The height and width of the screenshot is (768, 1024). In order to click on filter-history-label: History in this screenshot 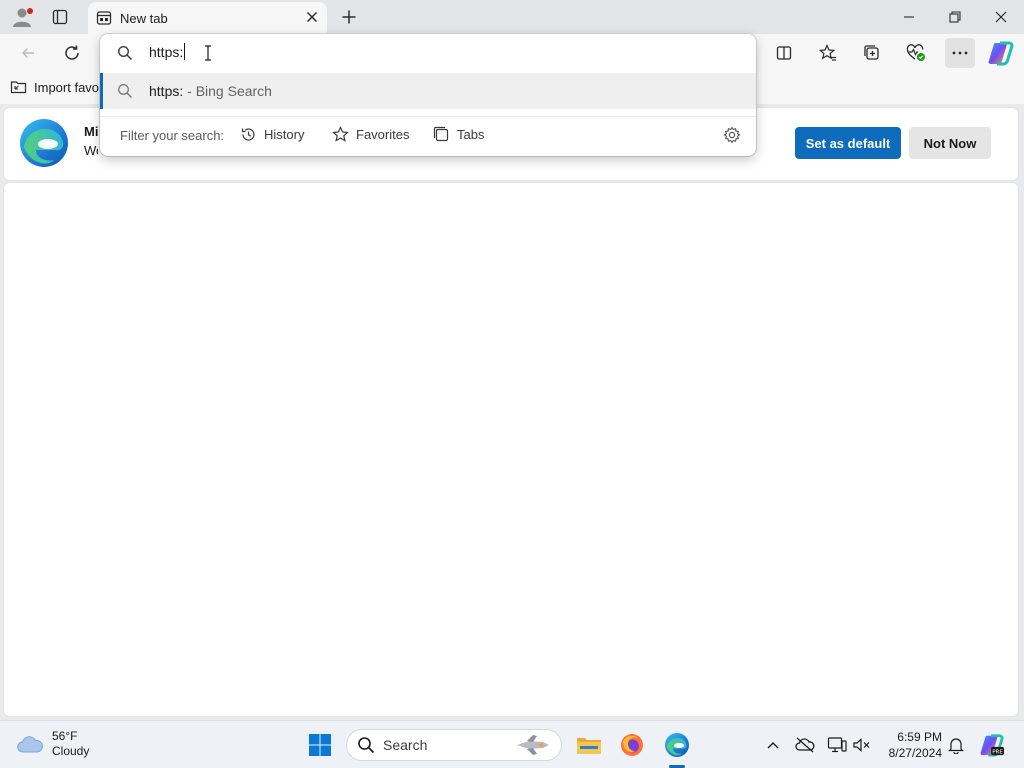, I will do `click(284, 134)`.